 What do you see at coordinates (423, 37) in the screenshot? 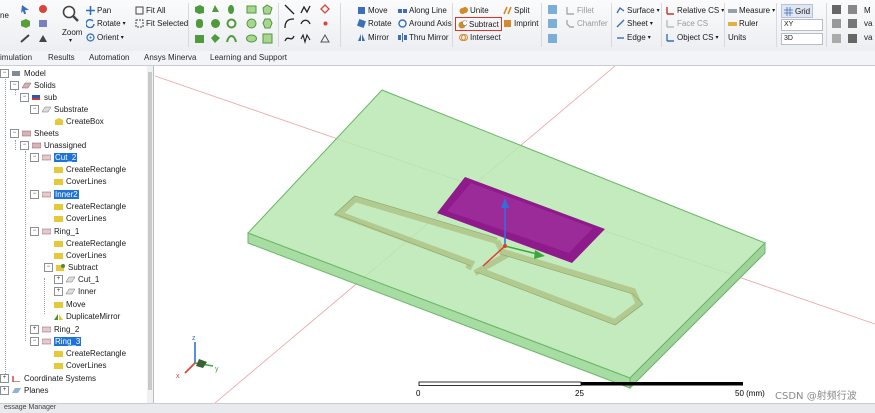
I see `thru-mirror-button: Thru Mirror` at bounding box center [423, 37].